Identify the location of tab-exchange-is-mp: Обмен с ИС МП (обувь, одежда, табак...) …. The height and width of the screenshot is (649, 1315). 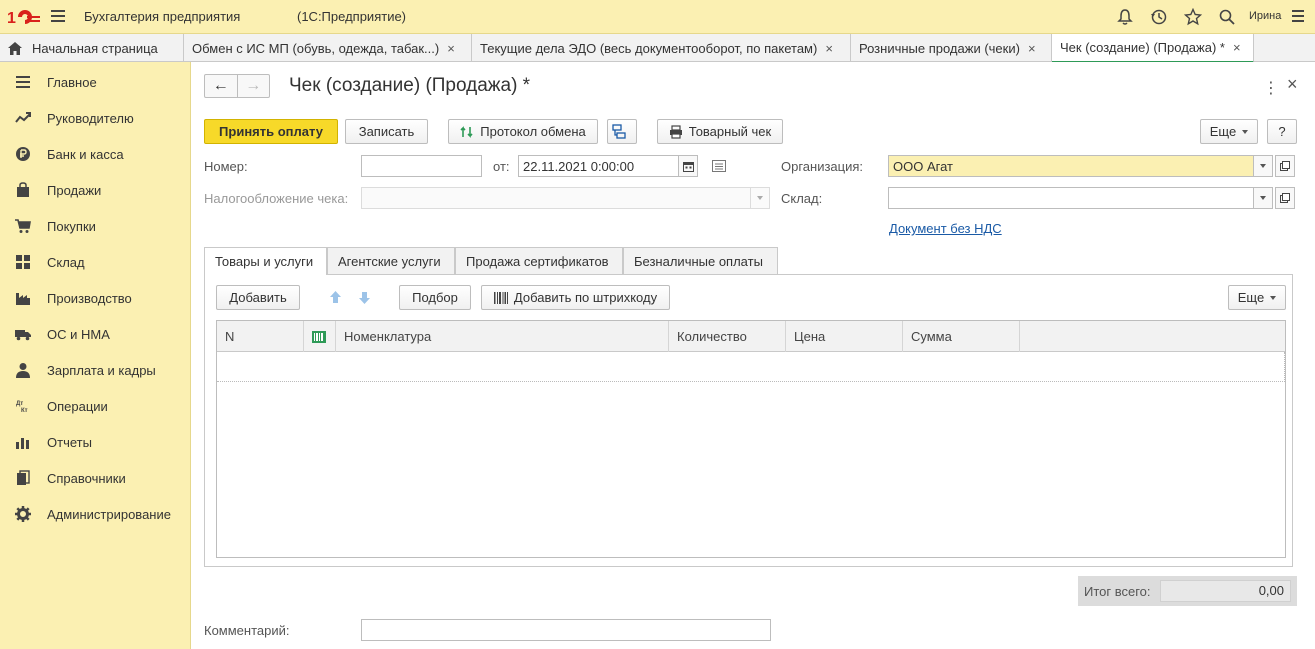
(328, 48).